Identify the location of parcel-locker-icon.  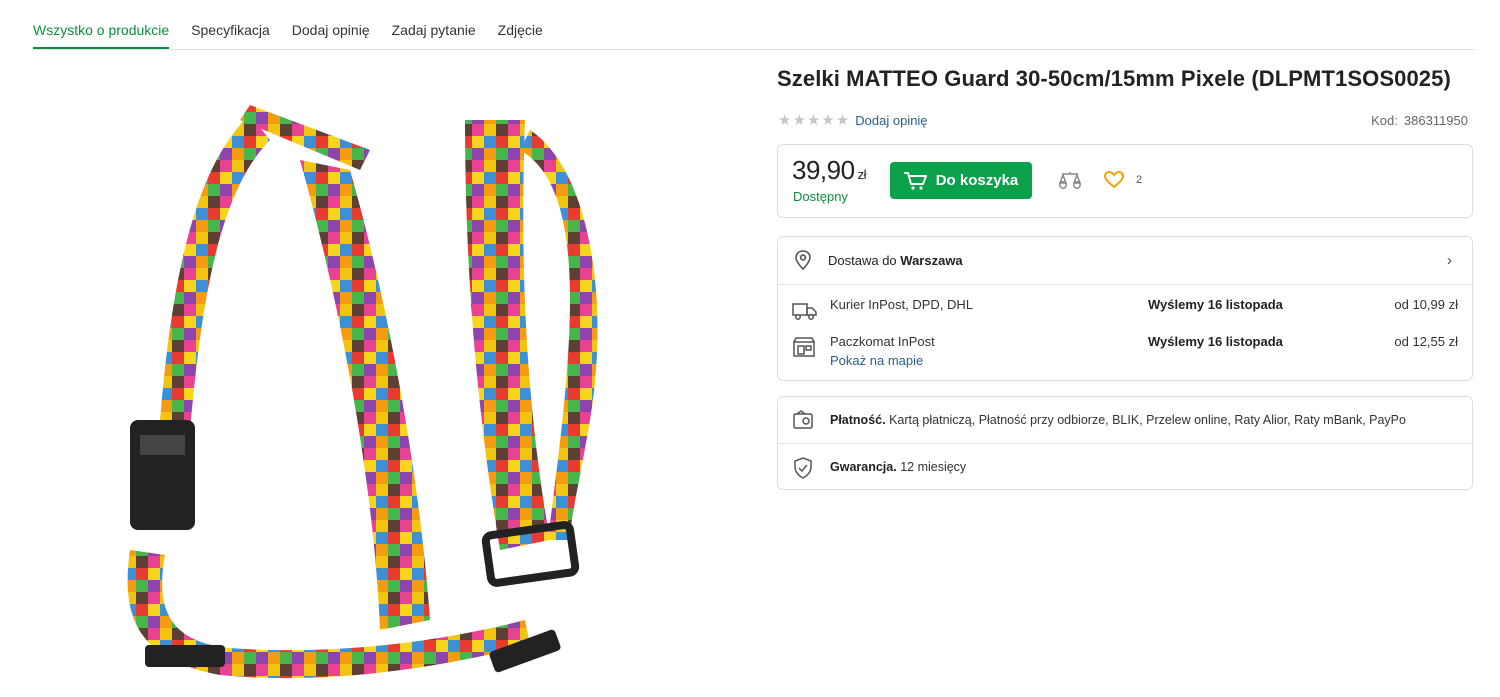
(804, 349).